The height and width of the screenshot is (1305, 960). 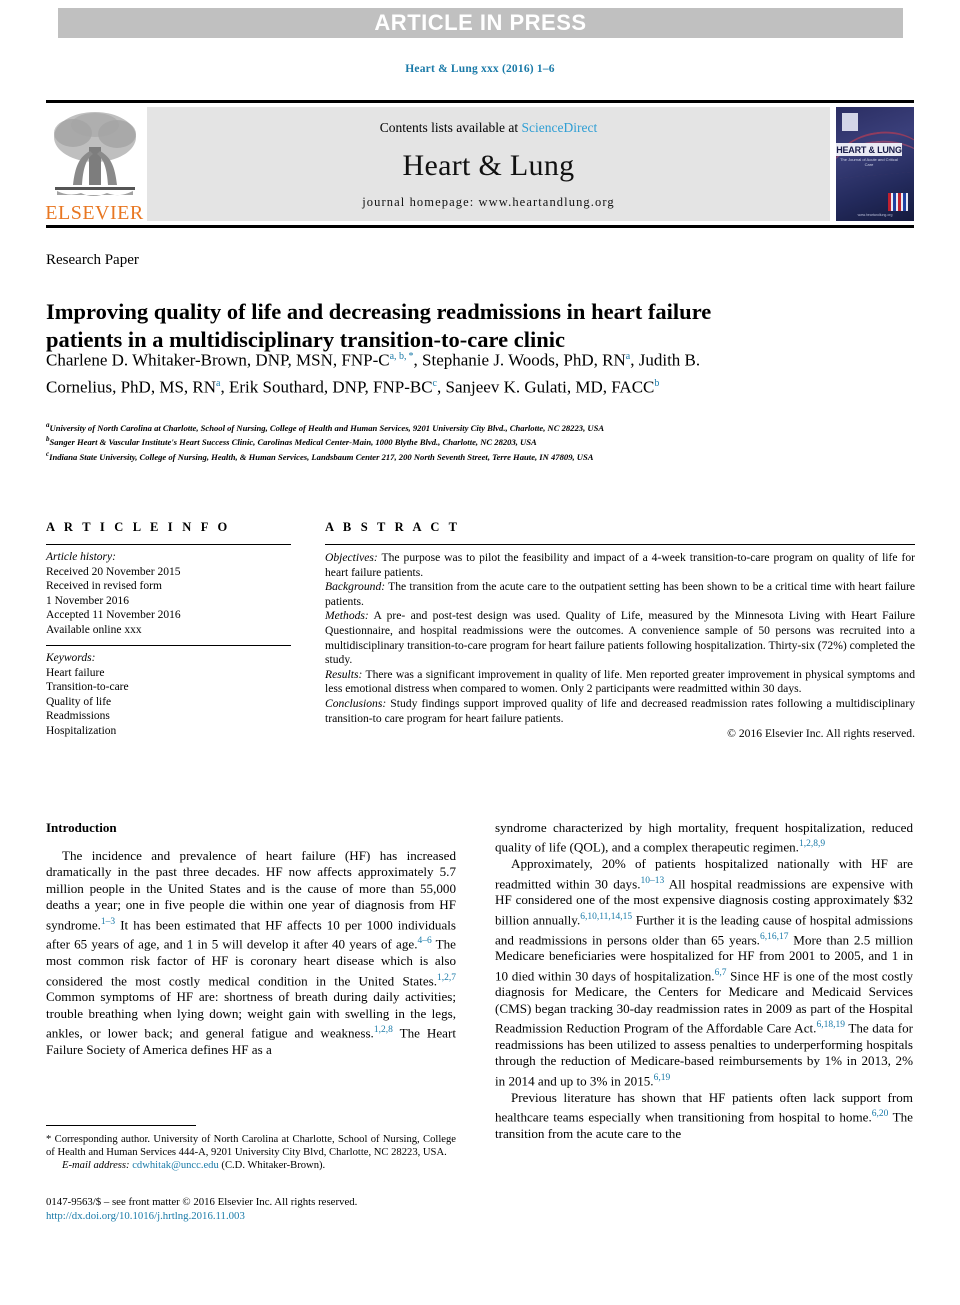 What do you see at coordinates (175, 1165) in the screenshot?
I see `email-link: cdwhitak@uncc.edu` at bounding box center [175, 1165].